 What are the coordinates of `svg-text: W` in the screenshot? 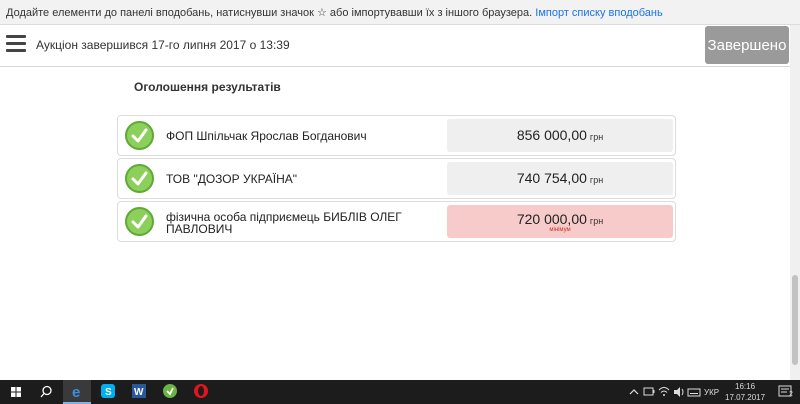 It's located at (139, 392).